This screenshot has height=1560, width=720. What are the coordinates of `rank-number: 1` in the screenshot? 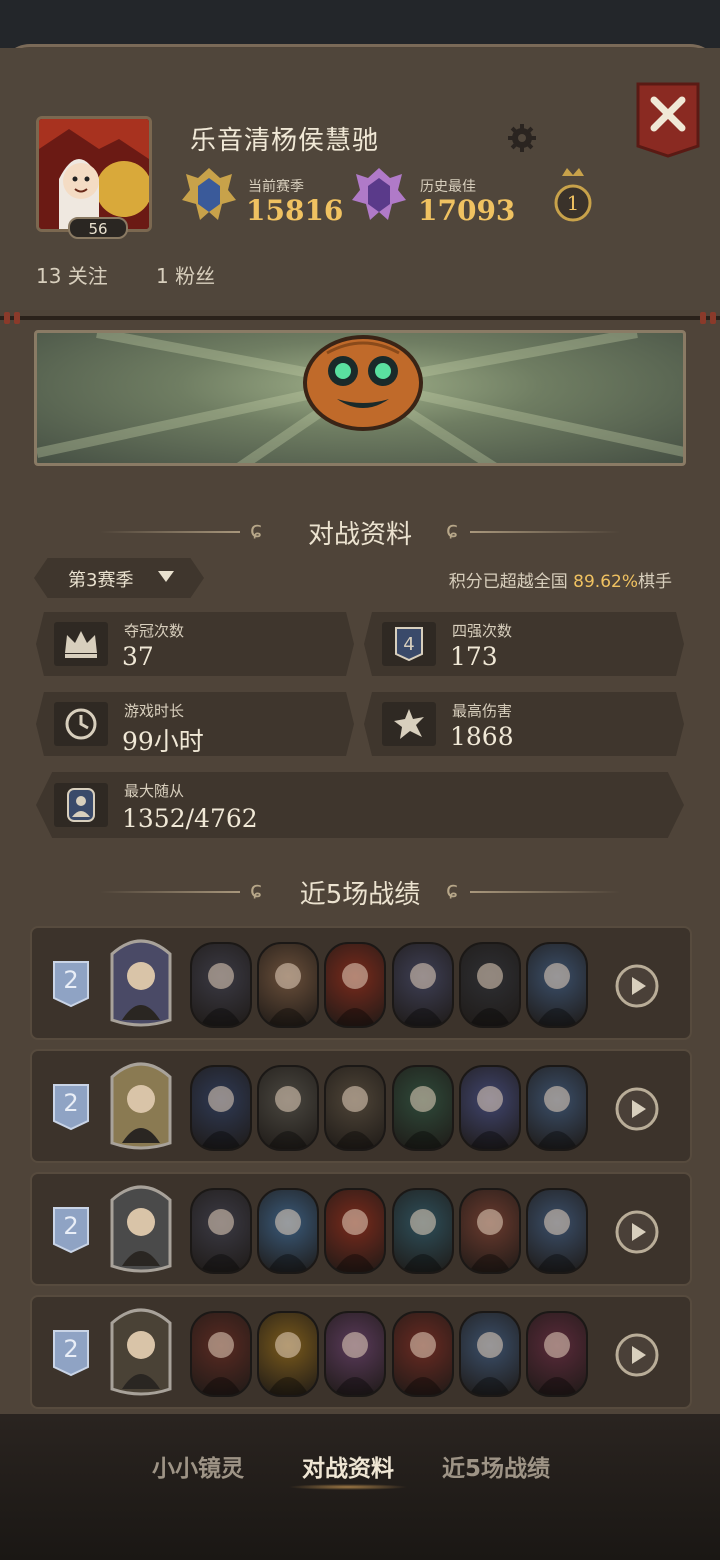 It's located at (573, 203).